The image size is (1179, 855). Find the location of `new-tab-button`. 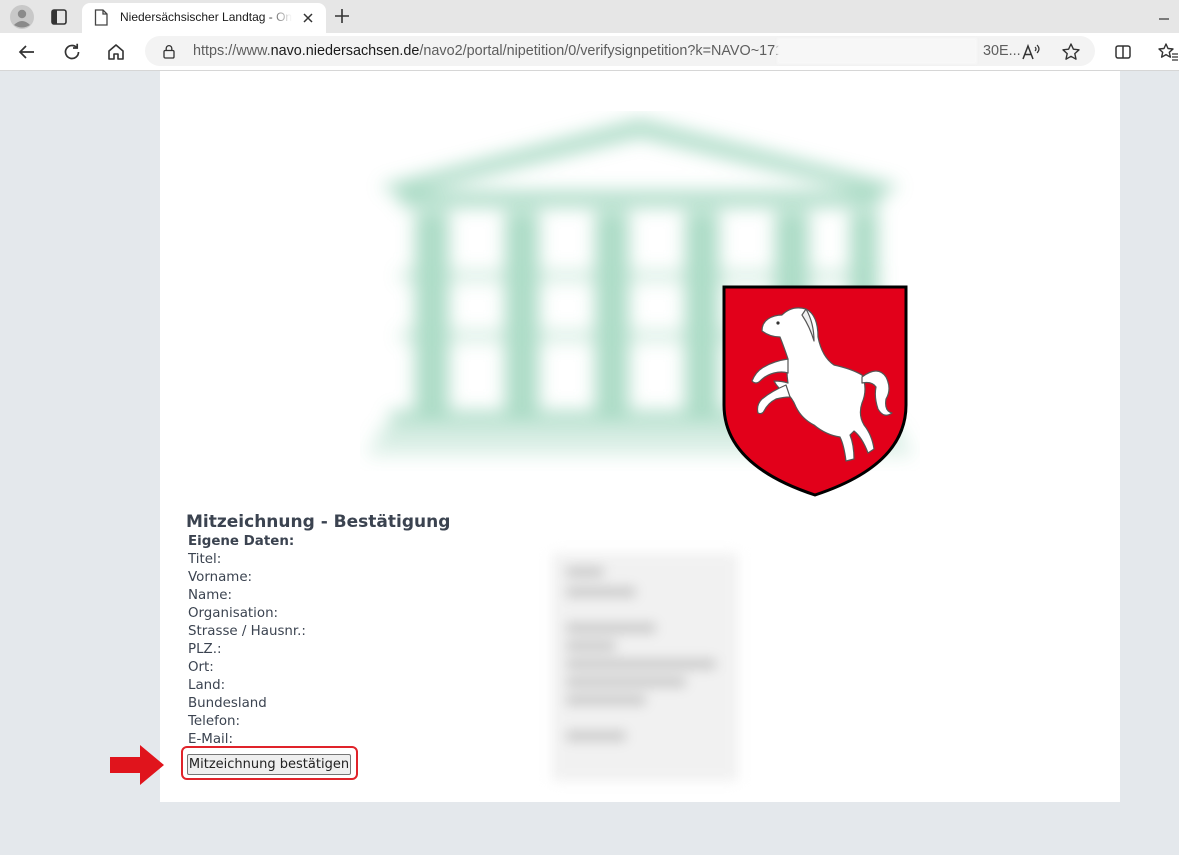

new-tab-button is located at coordinates (342, 16).